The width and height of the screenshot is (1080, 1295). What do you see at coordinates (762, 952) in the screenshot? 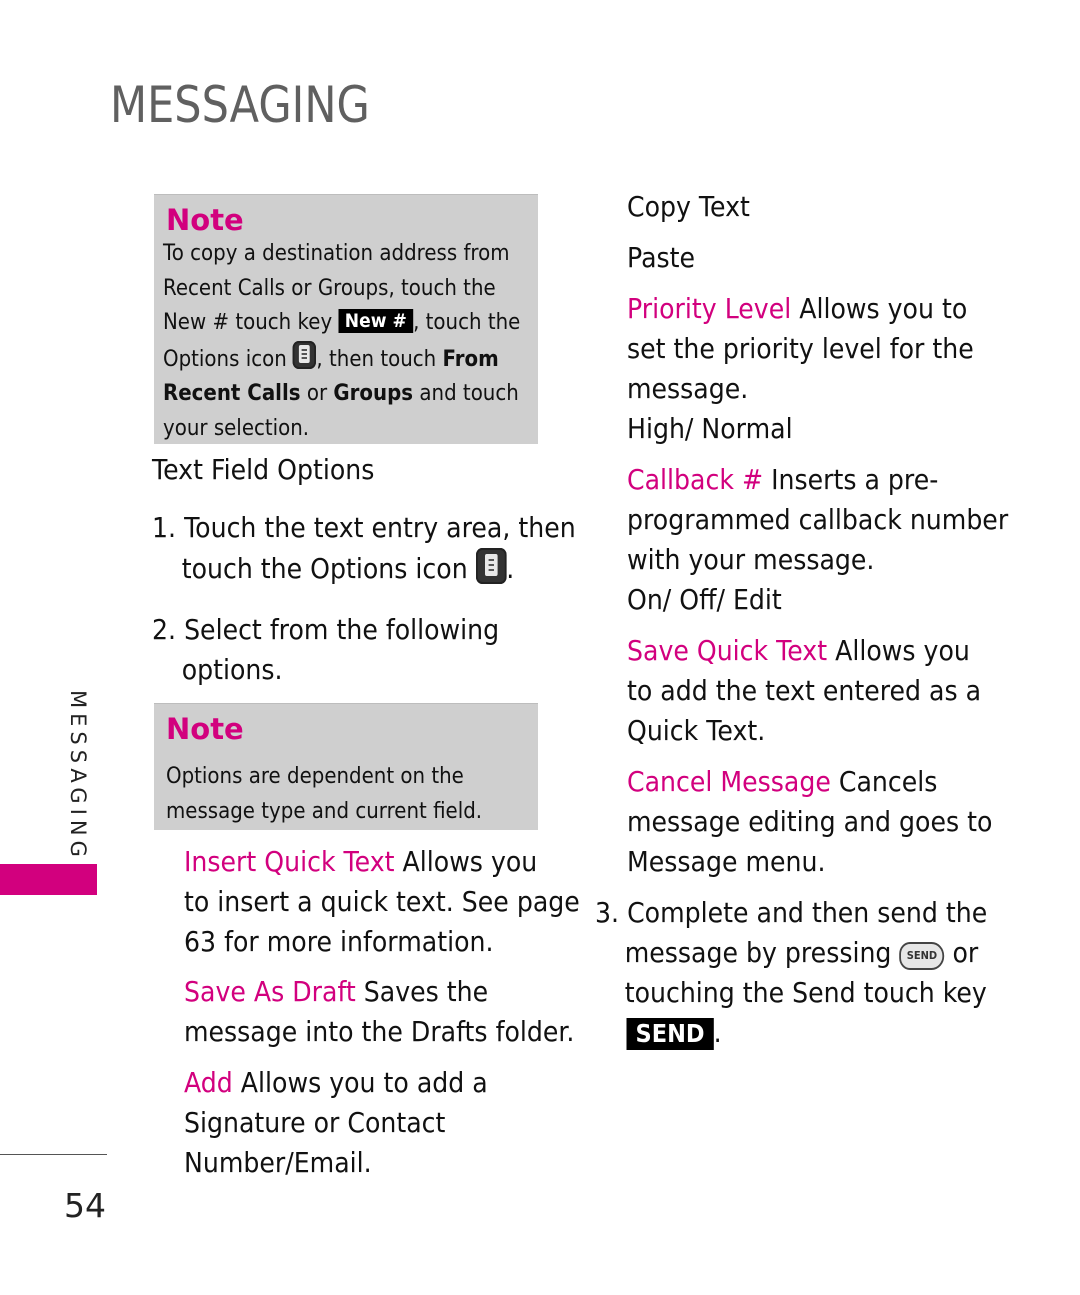
I see `step-text: message by pressing` at bounding box center [762, 952].